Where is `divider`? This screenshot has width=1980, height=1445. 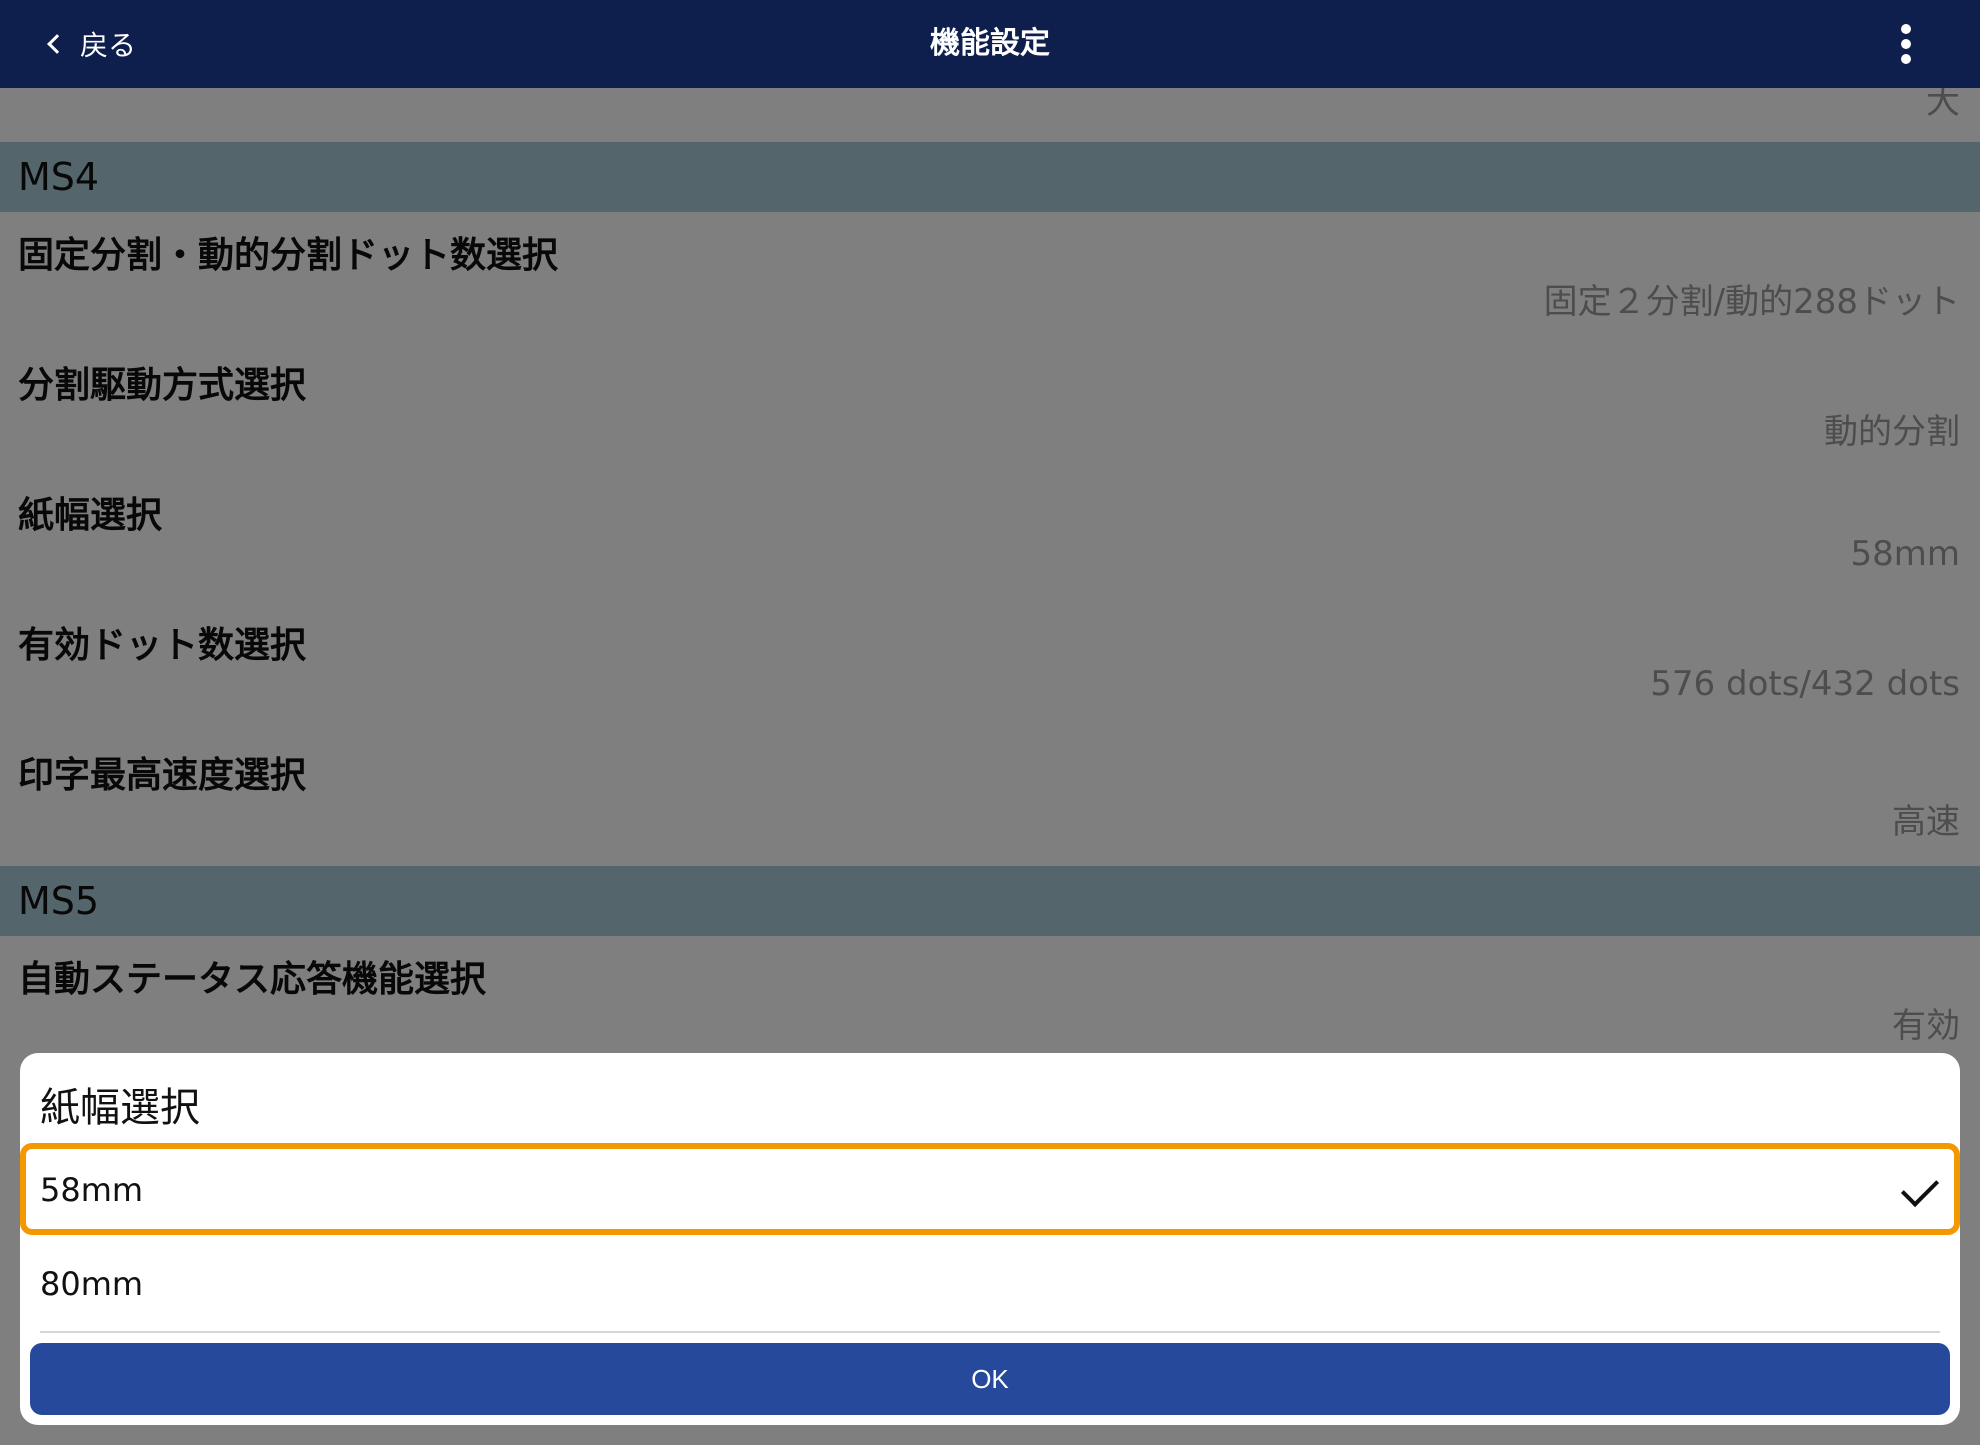 divider is located at coordinates (990, 1332).